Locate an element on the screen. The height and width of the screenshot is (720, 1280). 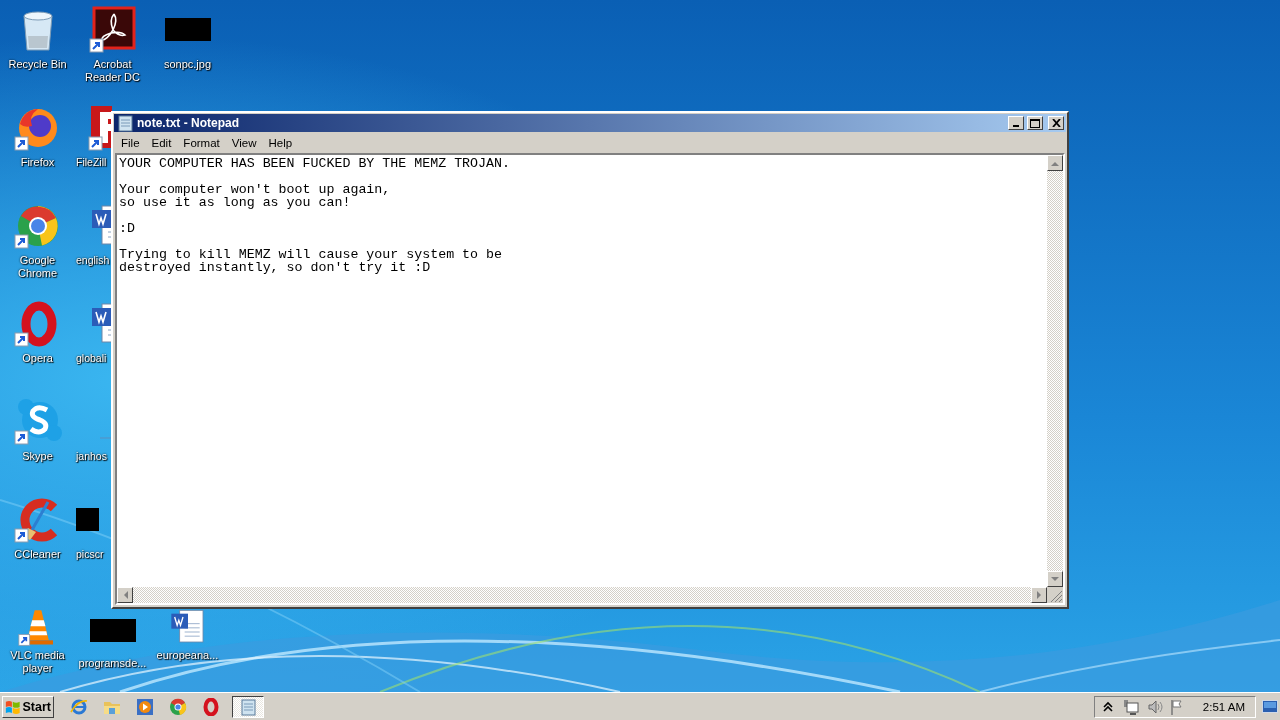
desktop-icon-label: english is located at coordinates (93, 260).